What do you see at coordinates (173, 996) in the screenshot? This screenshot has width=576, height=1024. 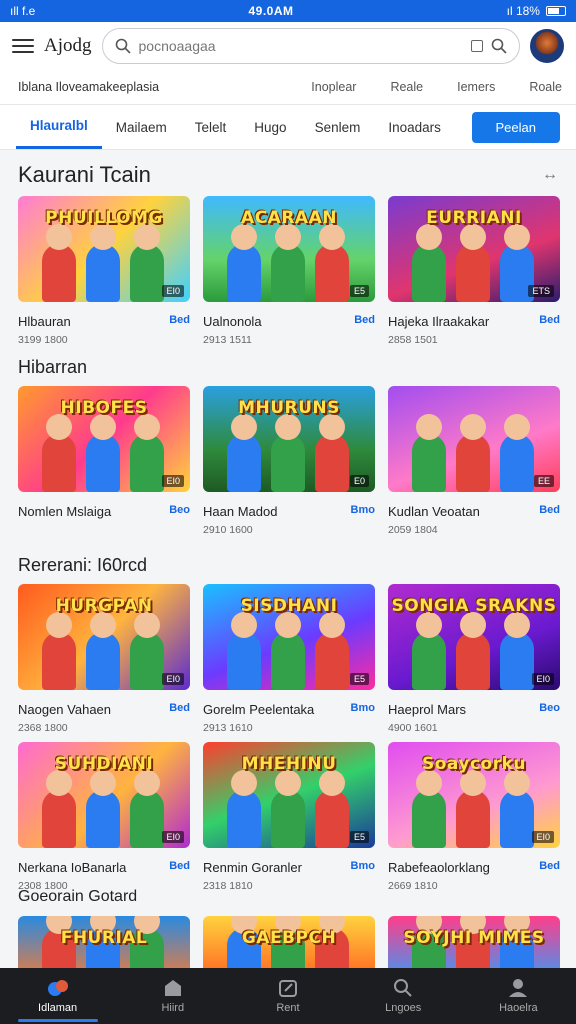 I see `nav-library: Hiird` at bounding box center [173, 996].